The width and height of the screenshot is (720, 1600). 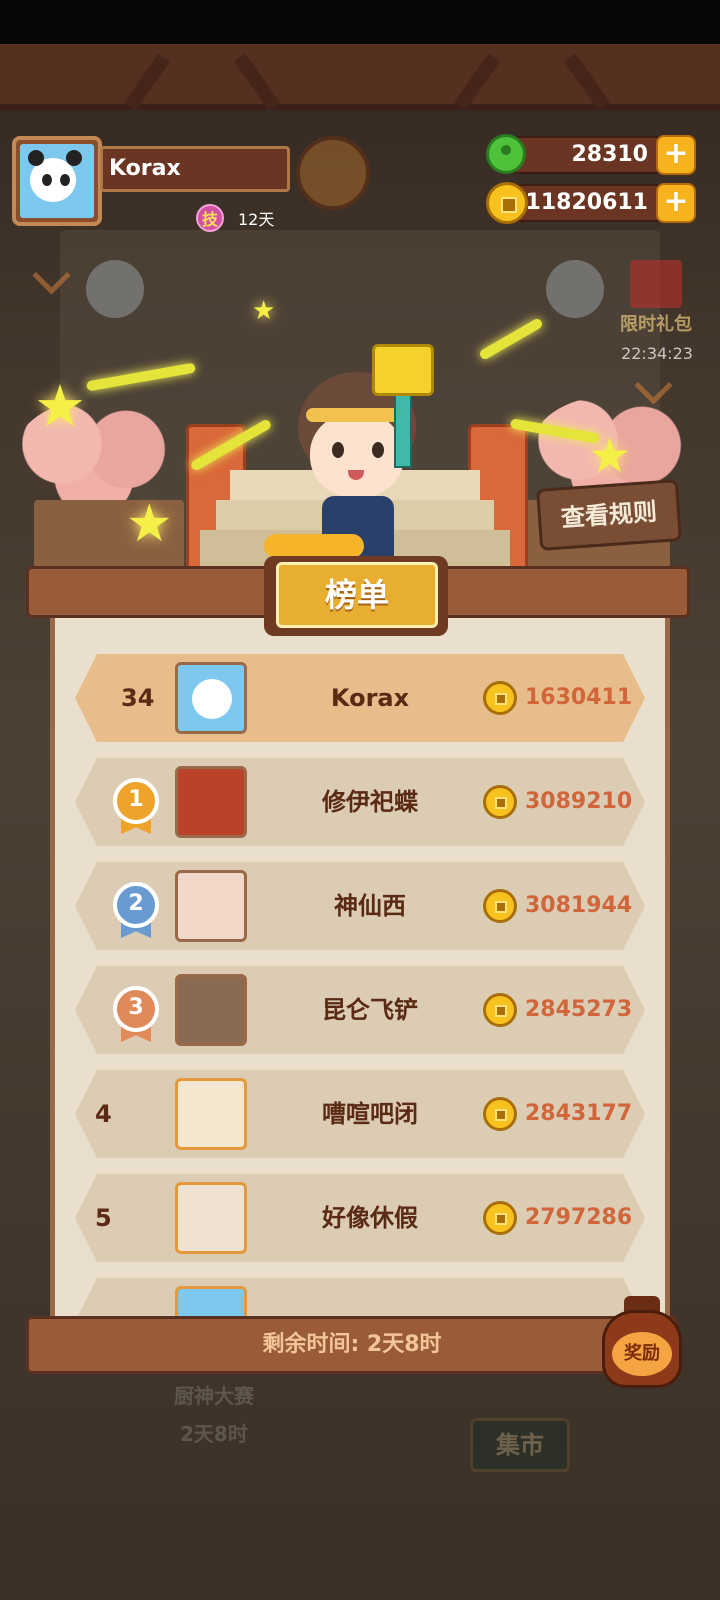 What do you see at coordinates (370, 698) in the screenshot?
I see `my-name: Korax` at bounding box center [370, 698].